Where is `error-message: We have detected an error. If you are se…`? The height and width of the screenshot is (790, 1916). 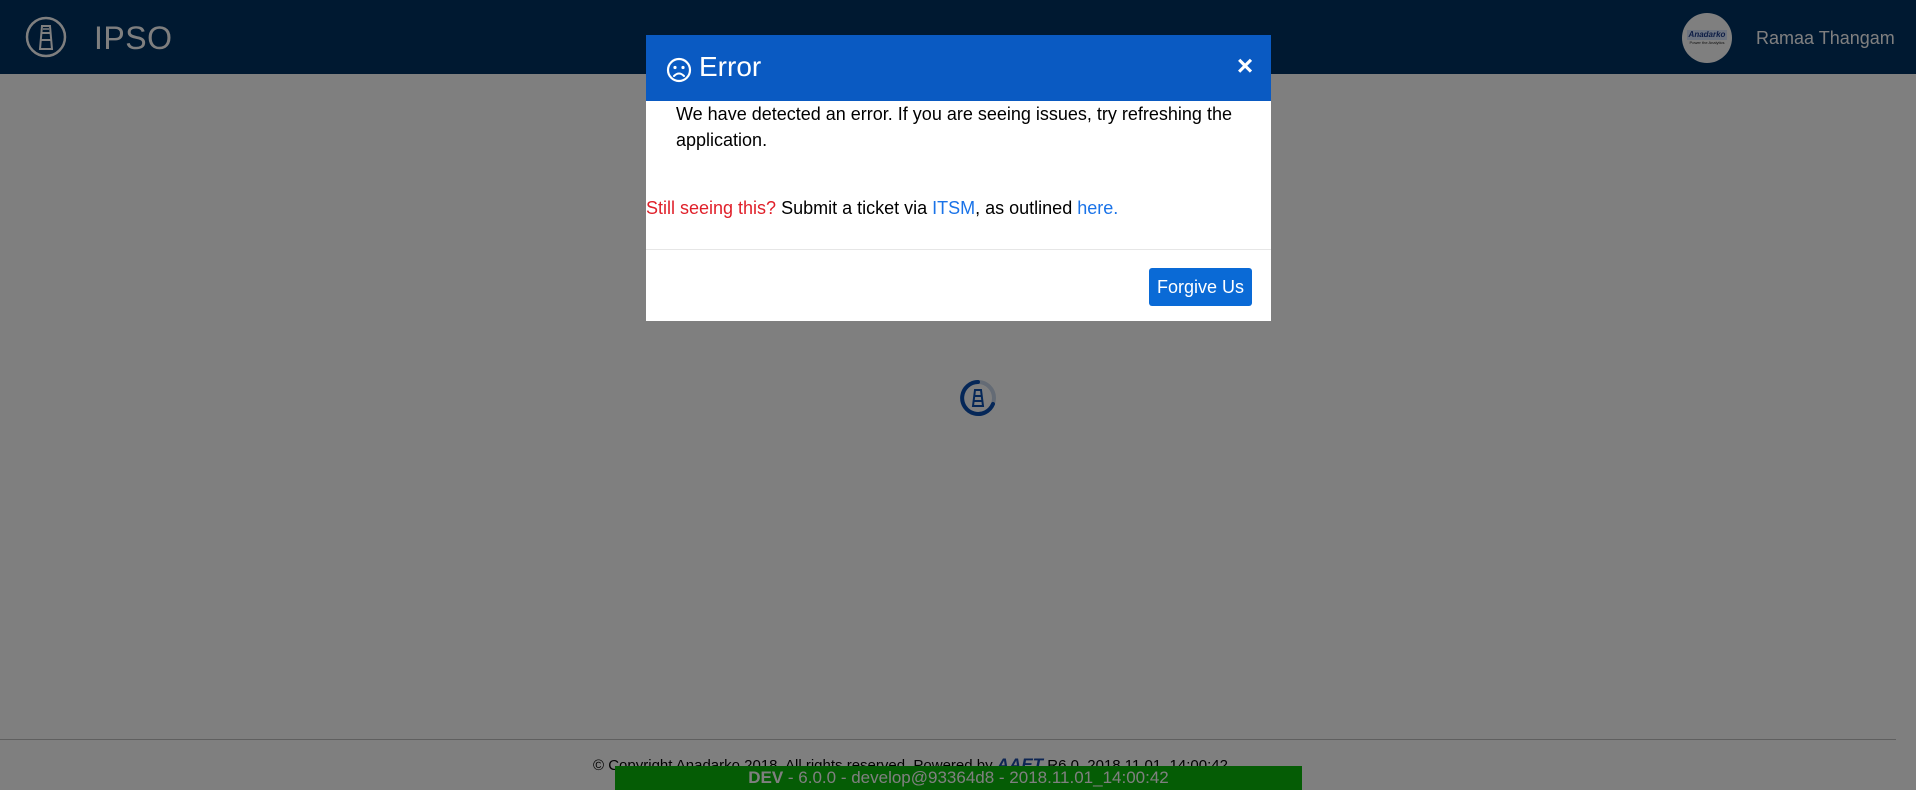
error-message: We have detected an error. If you are se… is located at coordinates (954, 127).